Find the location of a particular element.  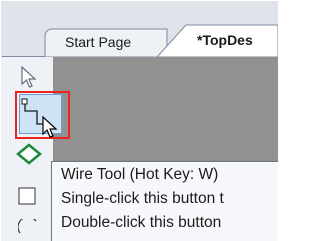

square-tool-button is located at coordinates (27, 196).